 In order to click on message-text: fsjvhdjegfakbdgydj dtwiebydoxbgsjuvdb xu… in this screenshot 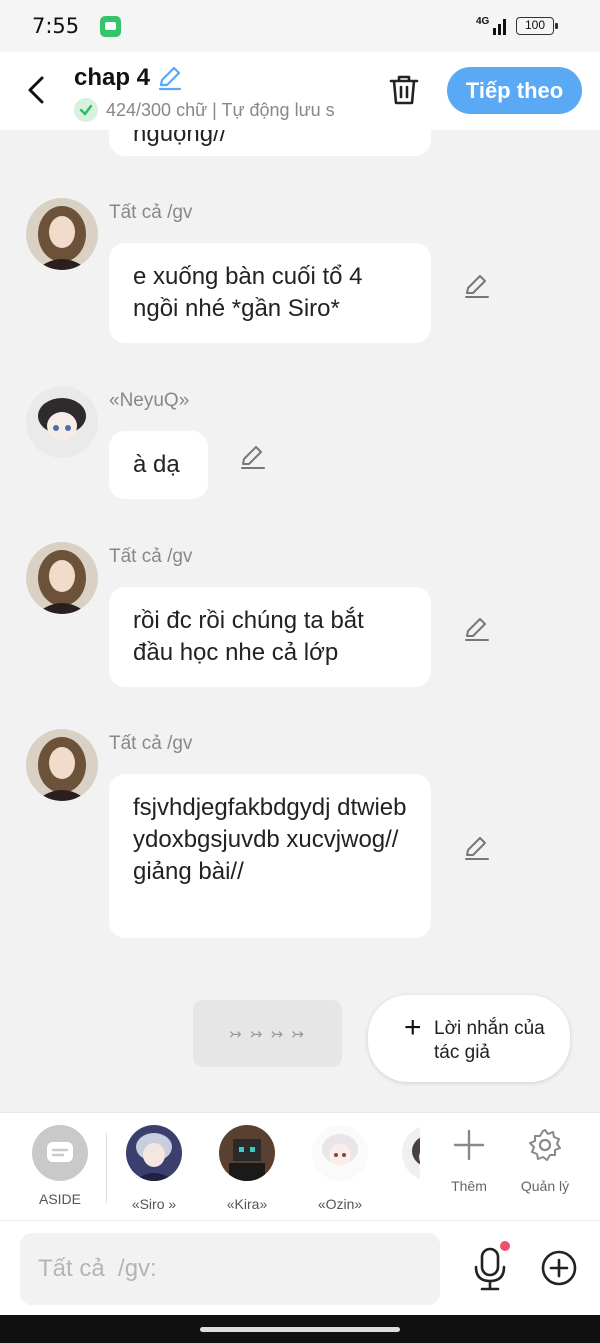, I will do `click(270, 839)`.